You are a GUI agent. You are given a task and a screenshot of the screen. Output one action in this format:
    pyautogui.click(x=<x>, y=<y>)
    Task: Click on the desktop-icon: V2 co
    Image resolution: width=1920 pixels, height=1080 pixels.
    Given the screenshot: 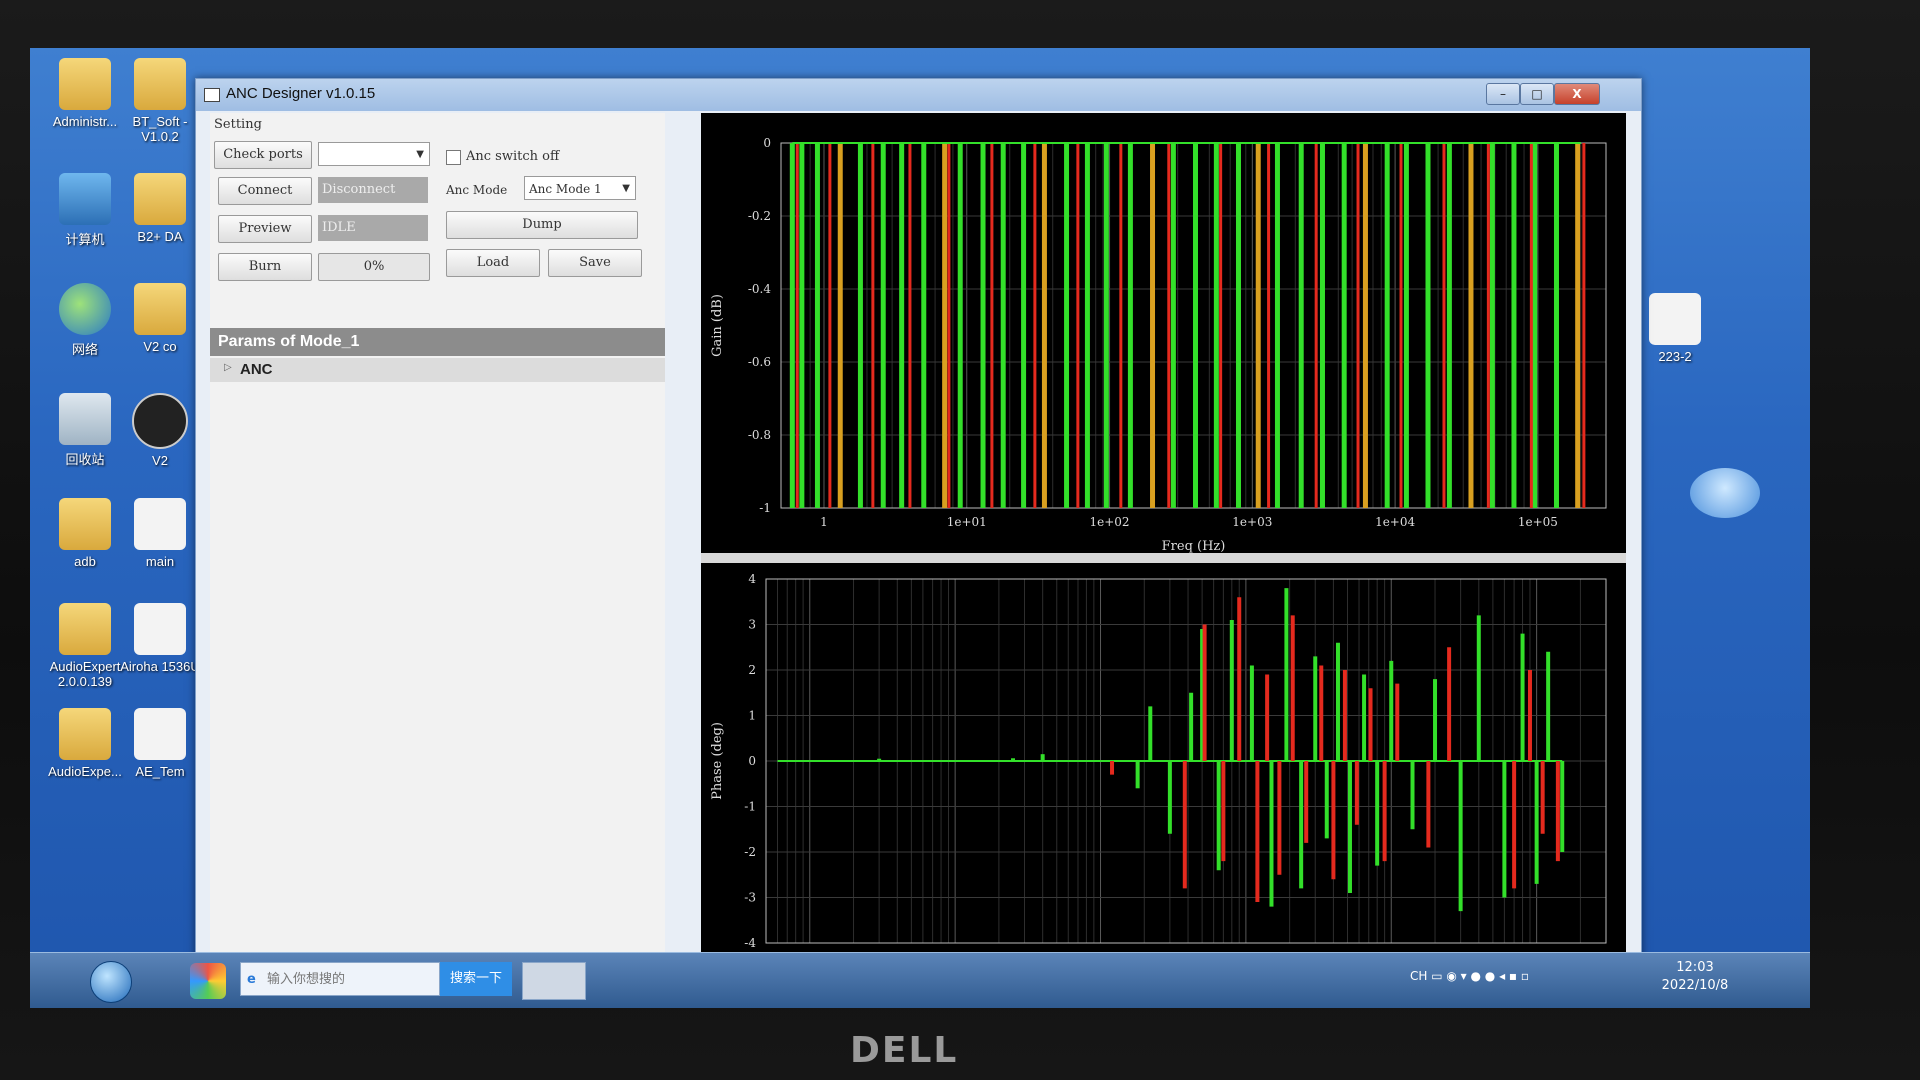 What is the action you would take?
    pyautogui.click(x=160, y=318)
    